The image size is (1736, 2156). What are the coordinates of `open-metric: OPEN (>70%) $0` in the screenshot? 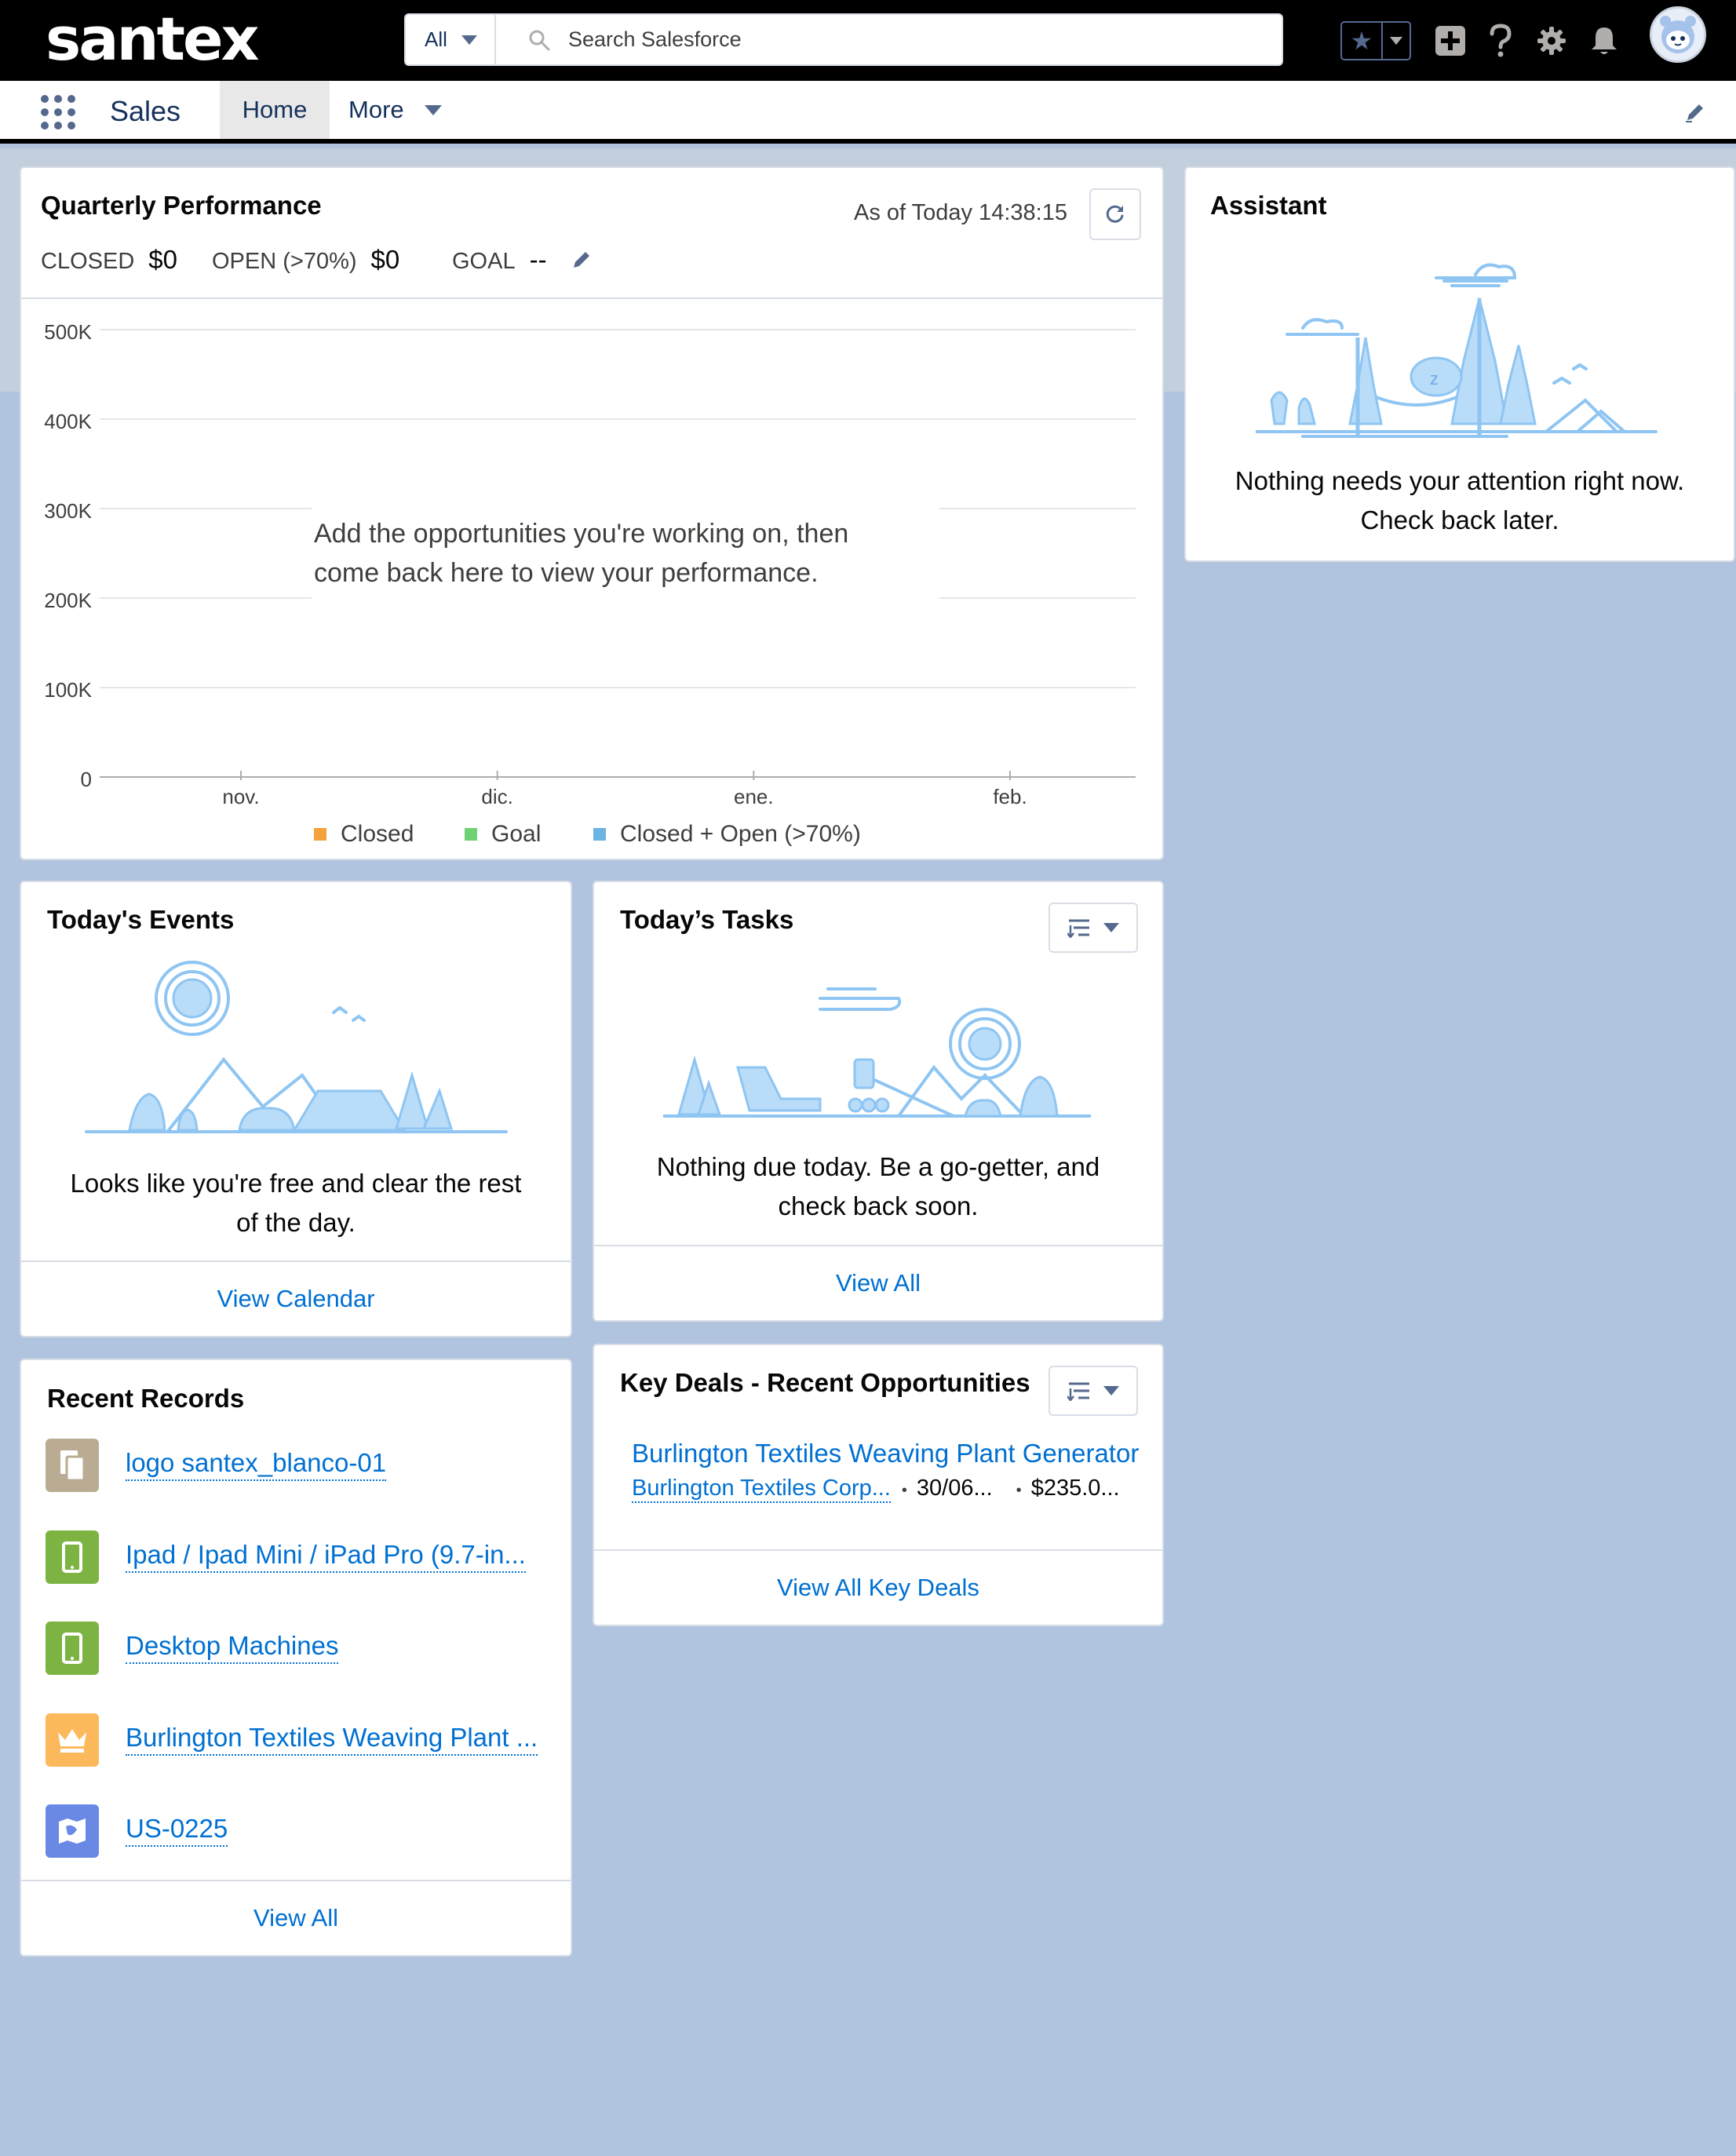 It's located at (305, 260).